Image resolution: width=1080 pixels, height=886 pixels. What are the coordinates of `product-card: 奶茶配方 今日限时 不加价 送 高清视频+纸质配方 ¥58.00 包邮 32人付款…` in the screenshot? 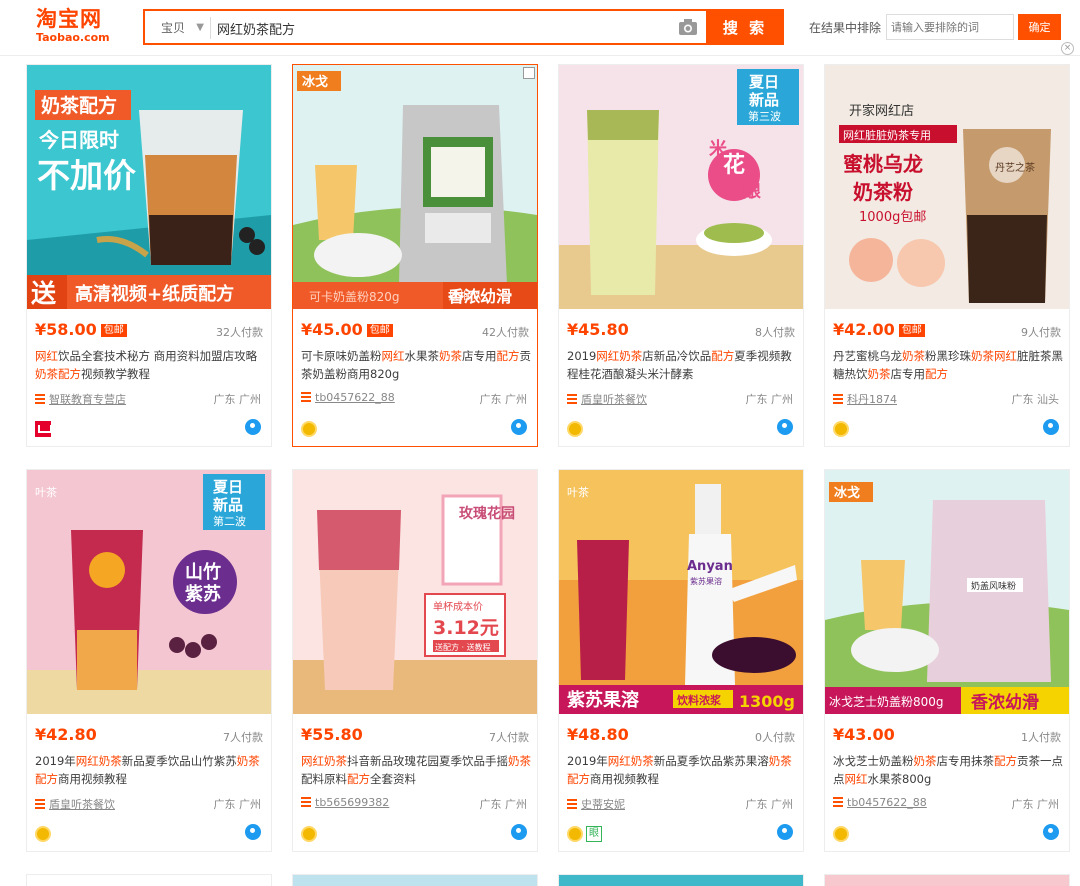 It's located at (149, 255).